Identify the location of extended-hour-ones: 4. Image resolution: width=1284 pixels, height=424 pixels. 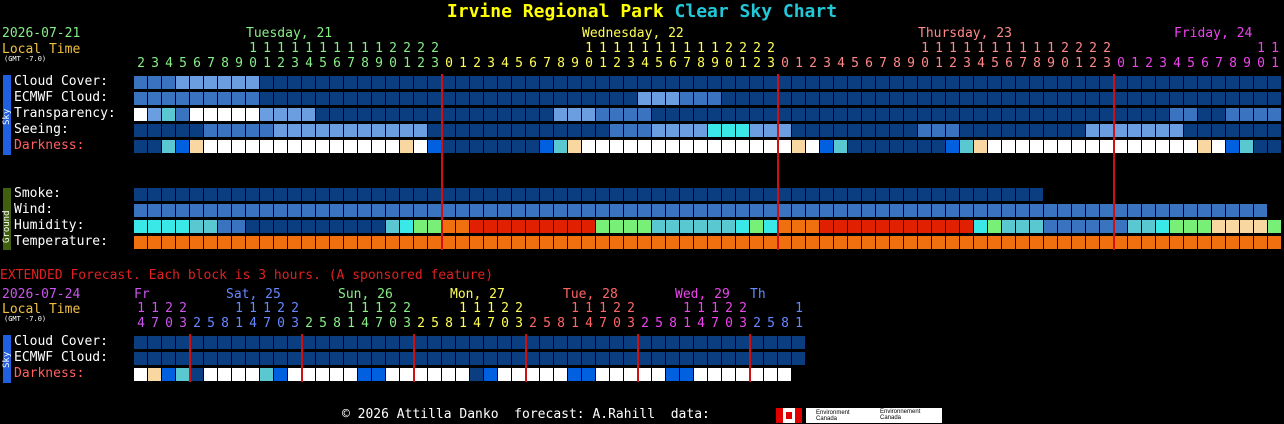
(141, 323).